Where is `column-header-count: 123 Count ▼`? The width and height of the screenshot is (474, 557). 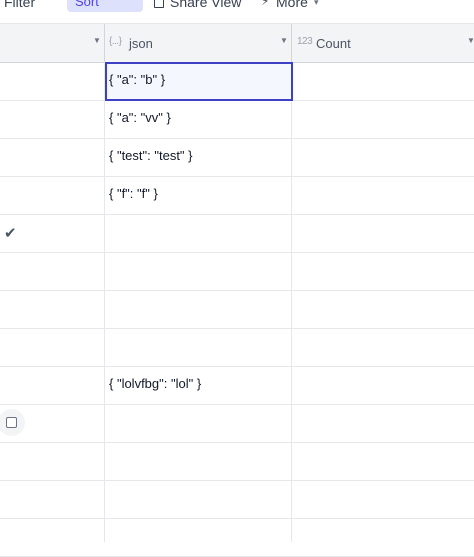 column-header-count: 123 Count ▼ is located at coordinates (383, 43).